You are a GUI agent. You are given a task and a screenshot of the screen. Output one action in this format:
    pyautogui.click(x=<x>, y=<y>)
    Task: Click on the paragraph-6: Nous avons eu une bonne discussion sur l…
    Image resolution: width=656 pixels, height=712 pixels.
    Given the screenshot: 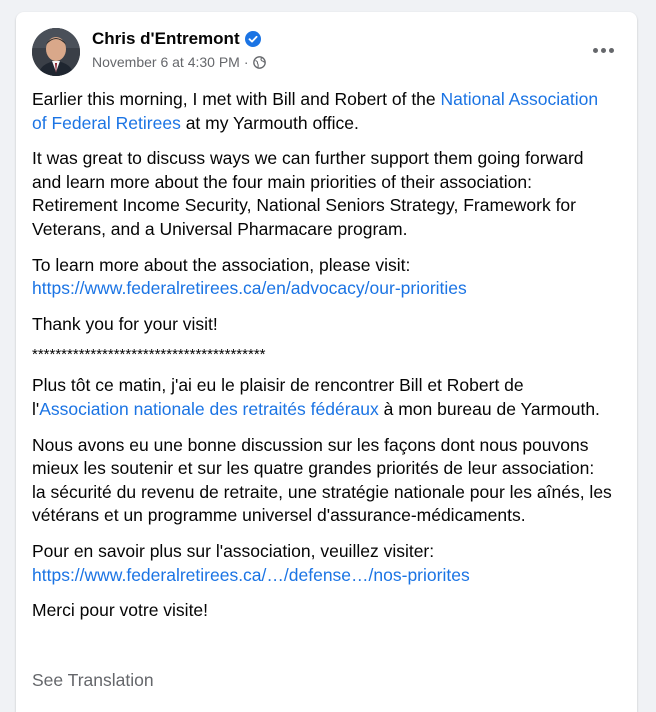 What is the action you would take?
    pyautogui.click(x=322, y=480)
    